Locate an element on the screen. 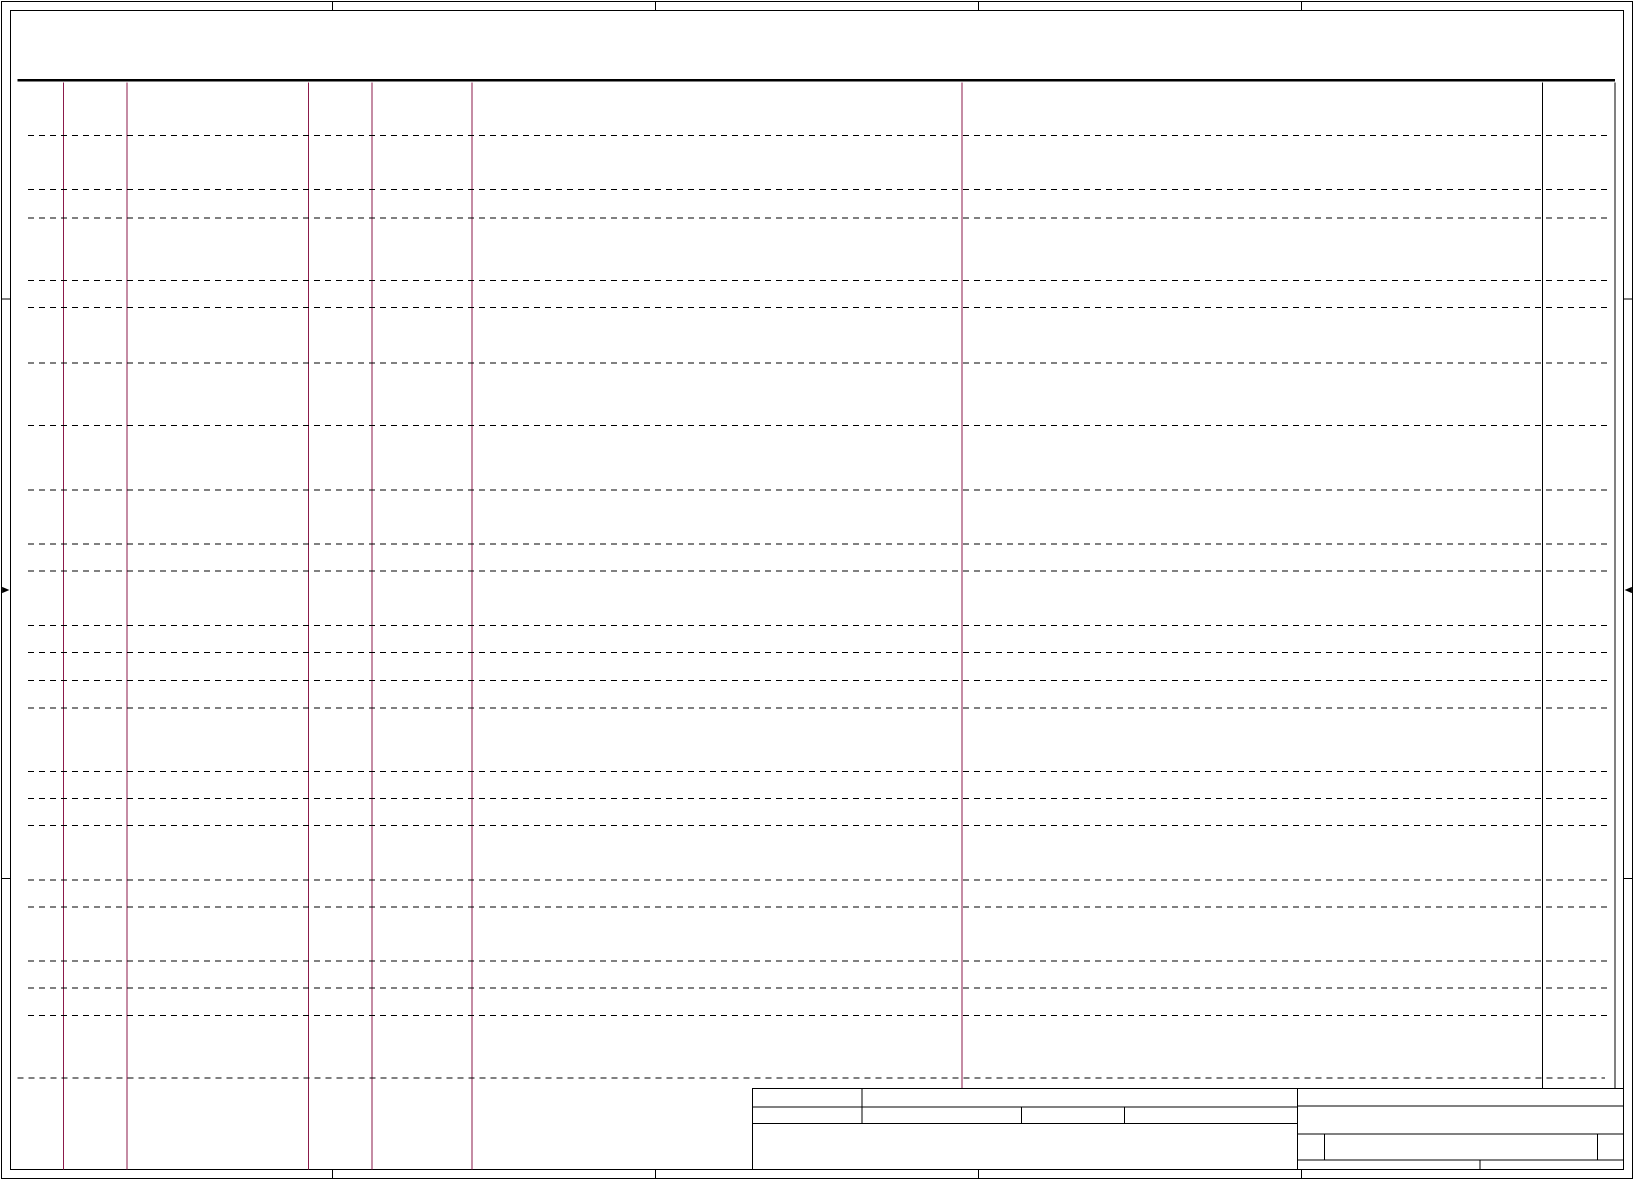  title-block-frame is located at coordinates (1188, 1129).